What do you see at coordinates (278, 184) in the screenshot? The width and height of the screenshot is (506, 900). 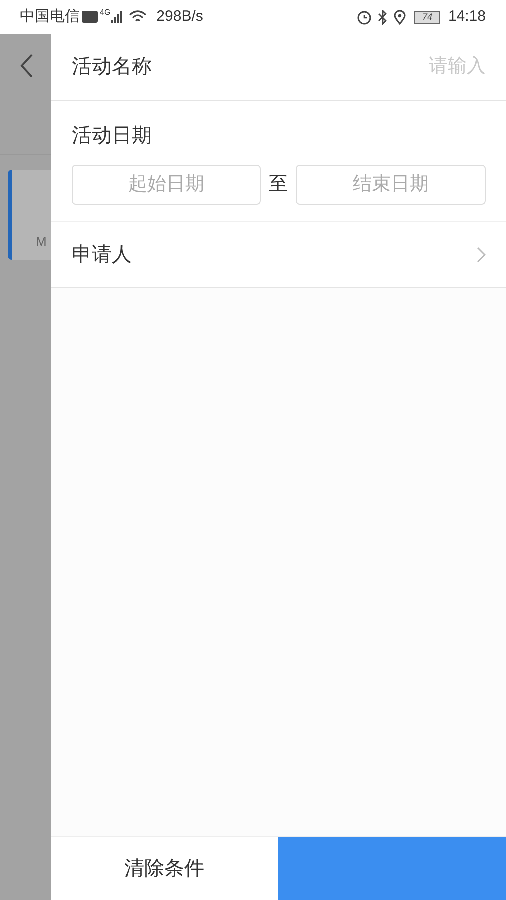 I see `range-separator: 至` at bounding box center [278, 184].